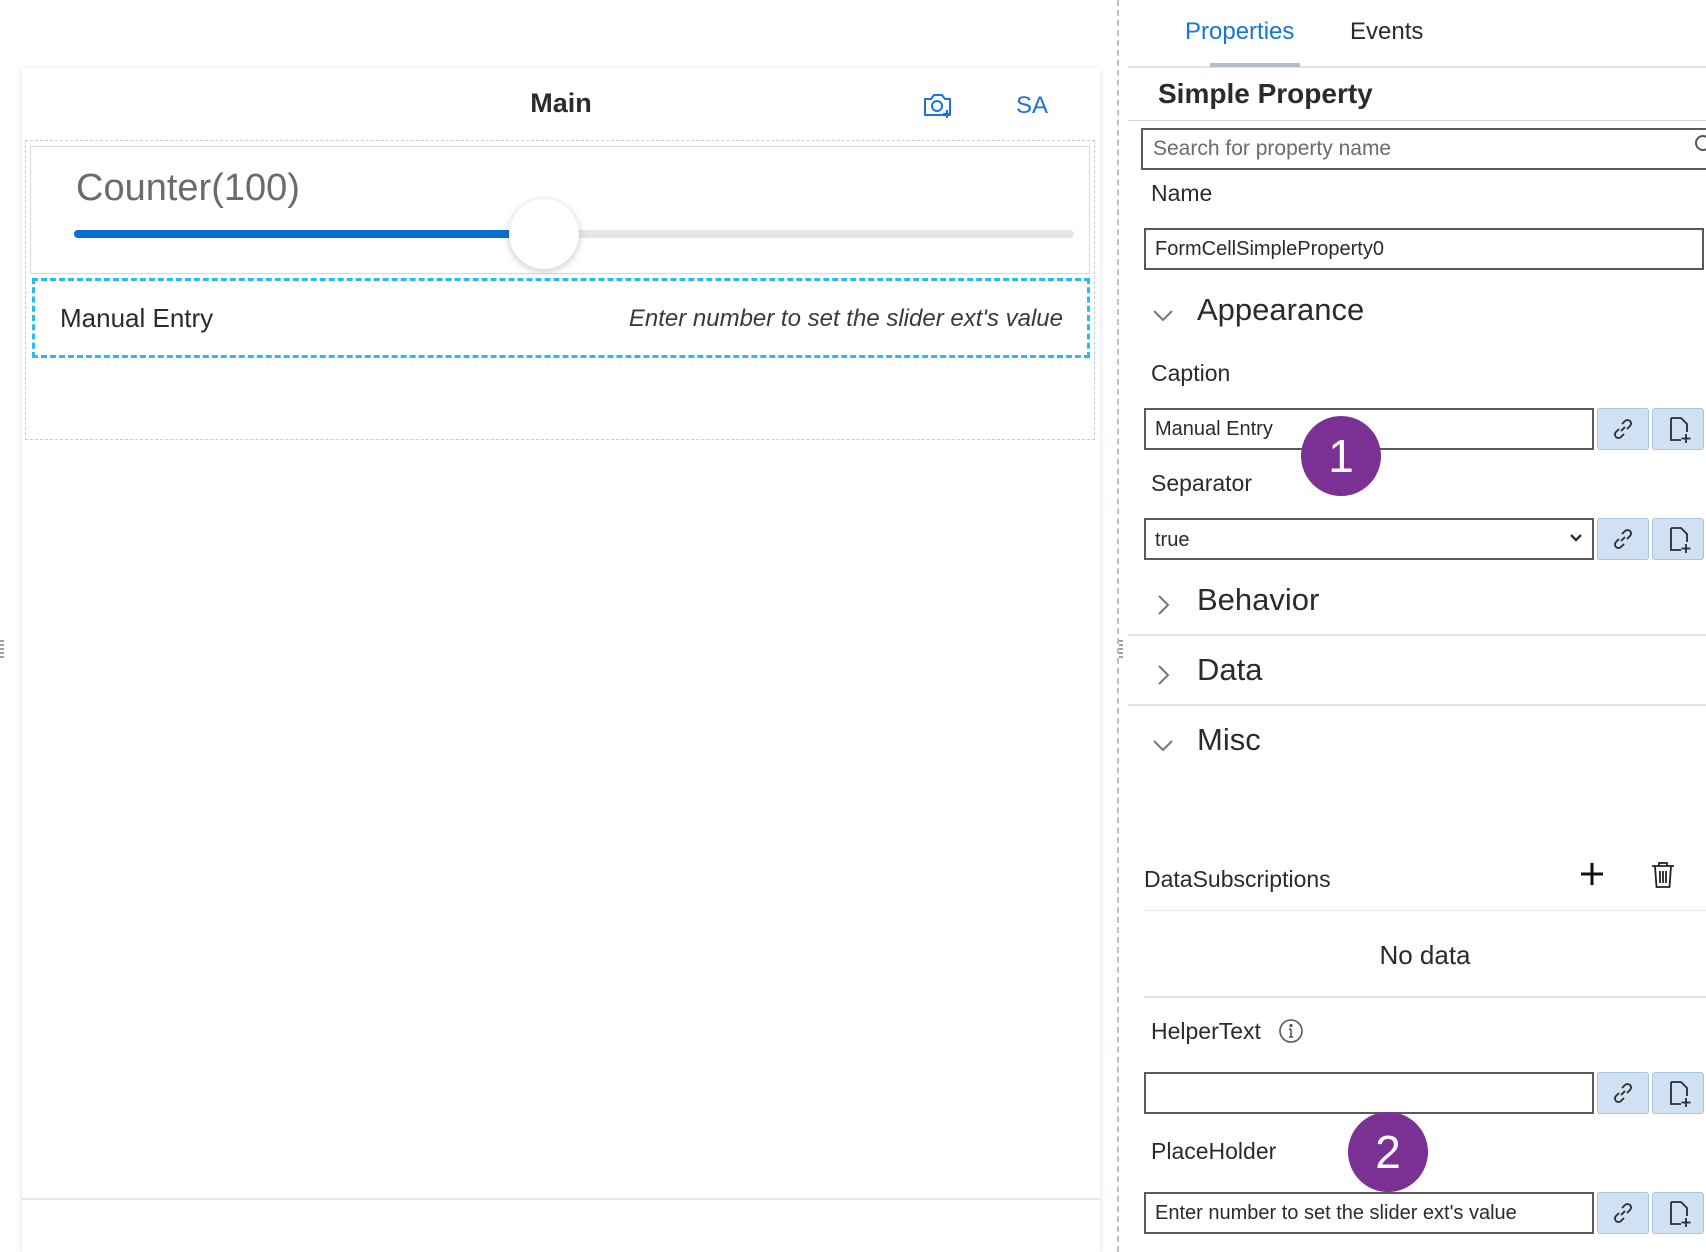  I want to click on separator-create-rule-button, so click(1678, 539).